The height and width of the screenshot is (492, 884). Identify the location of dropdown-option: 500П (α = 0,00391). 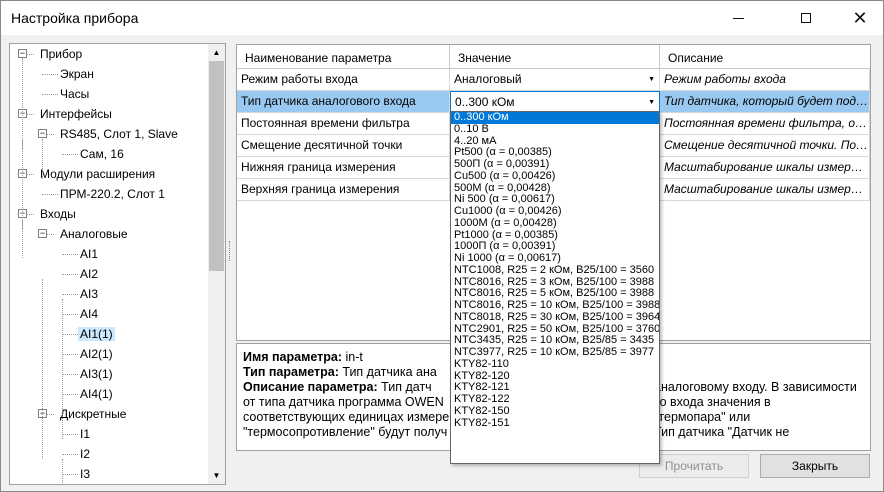
(555, 165).